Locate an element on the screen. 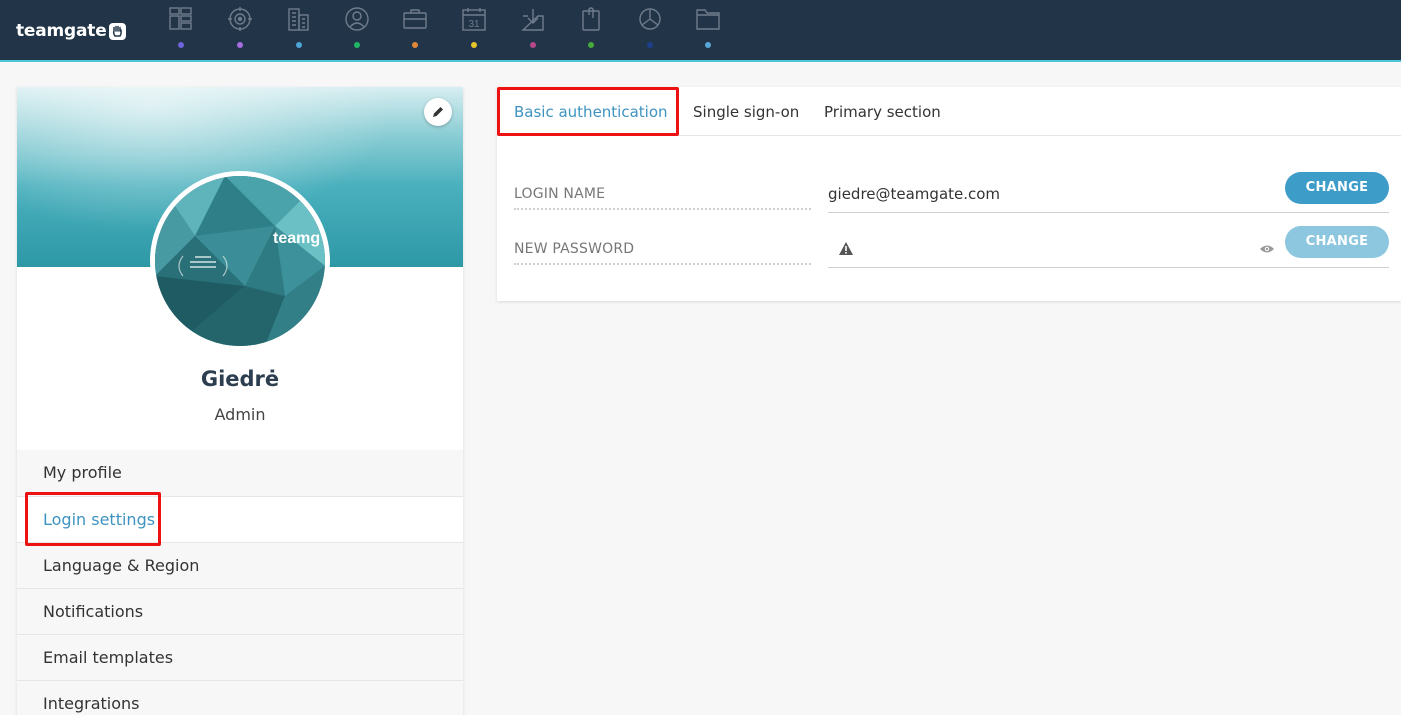 Image resolution: width=1401 pixels, height=715 pixels. sidebar-item-integrations: Integrations is located at coordinates (240, 697).